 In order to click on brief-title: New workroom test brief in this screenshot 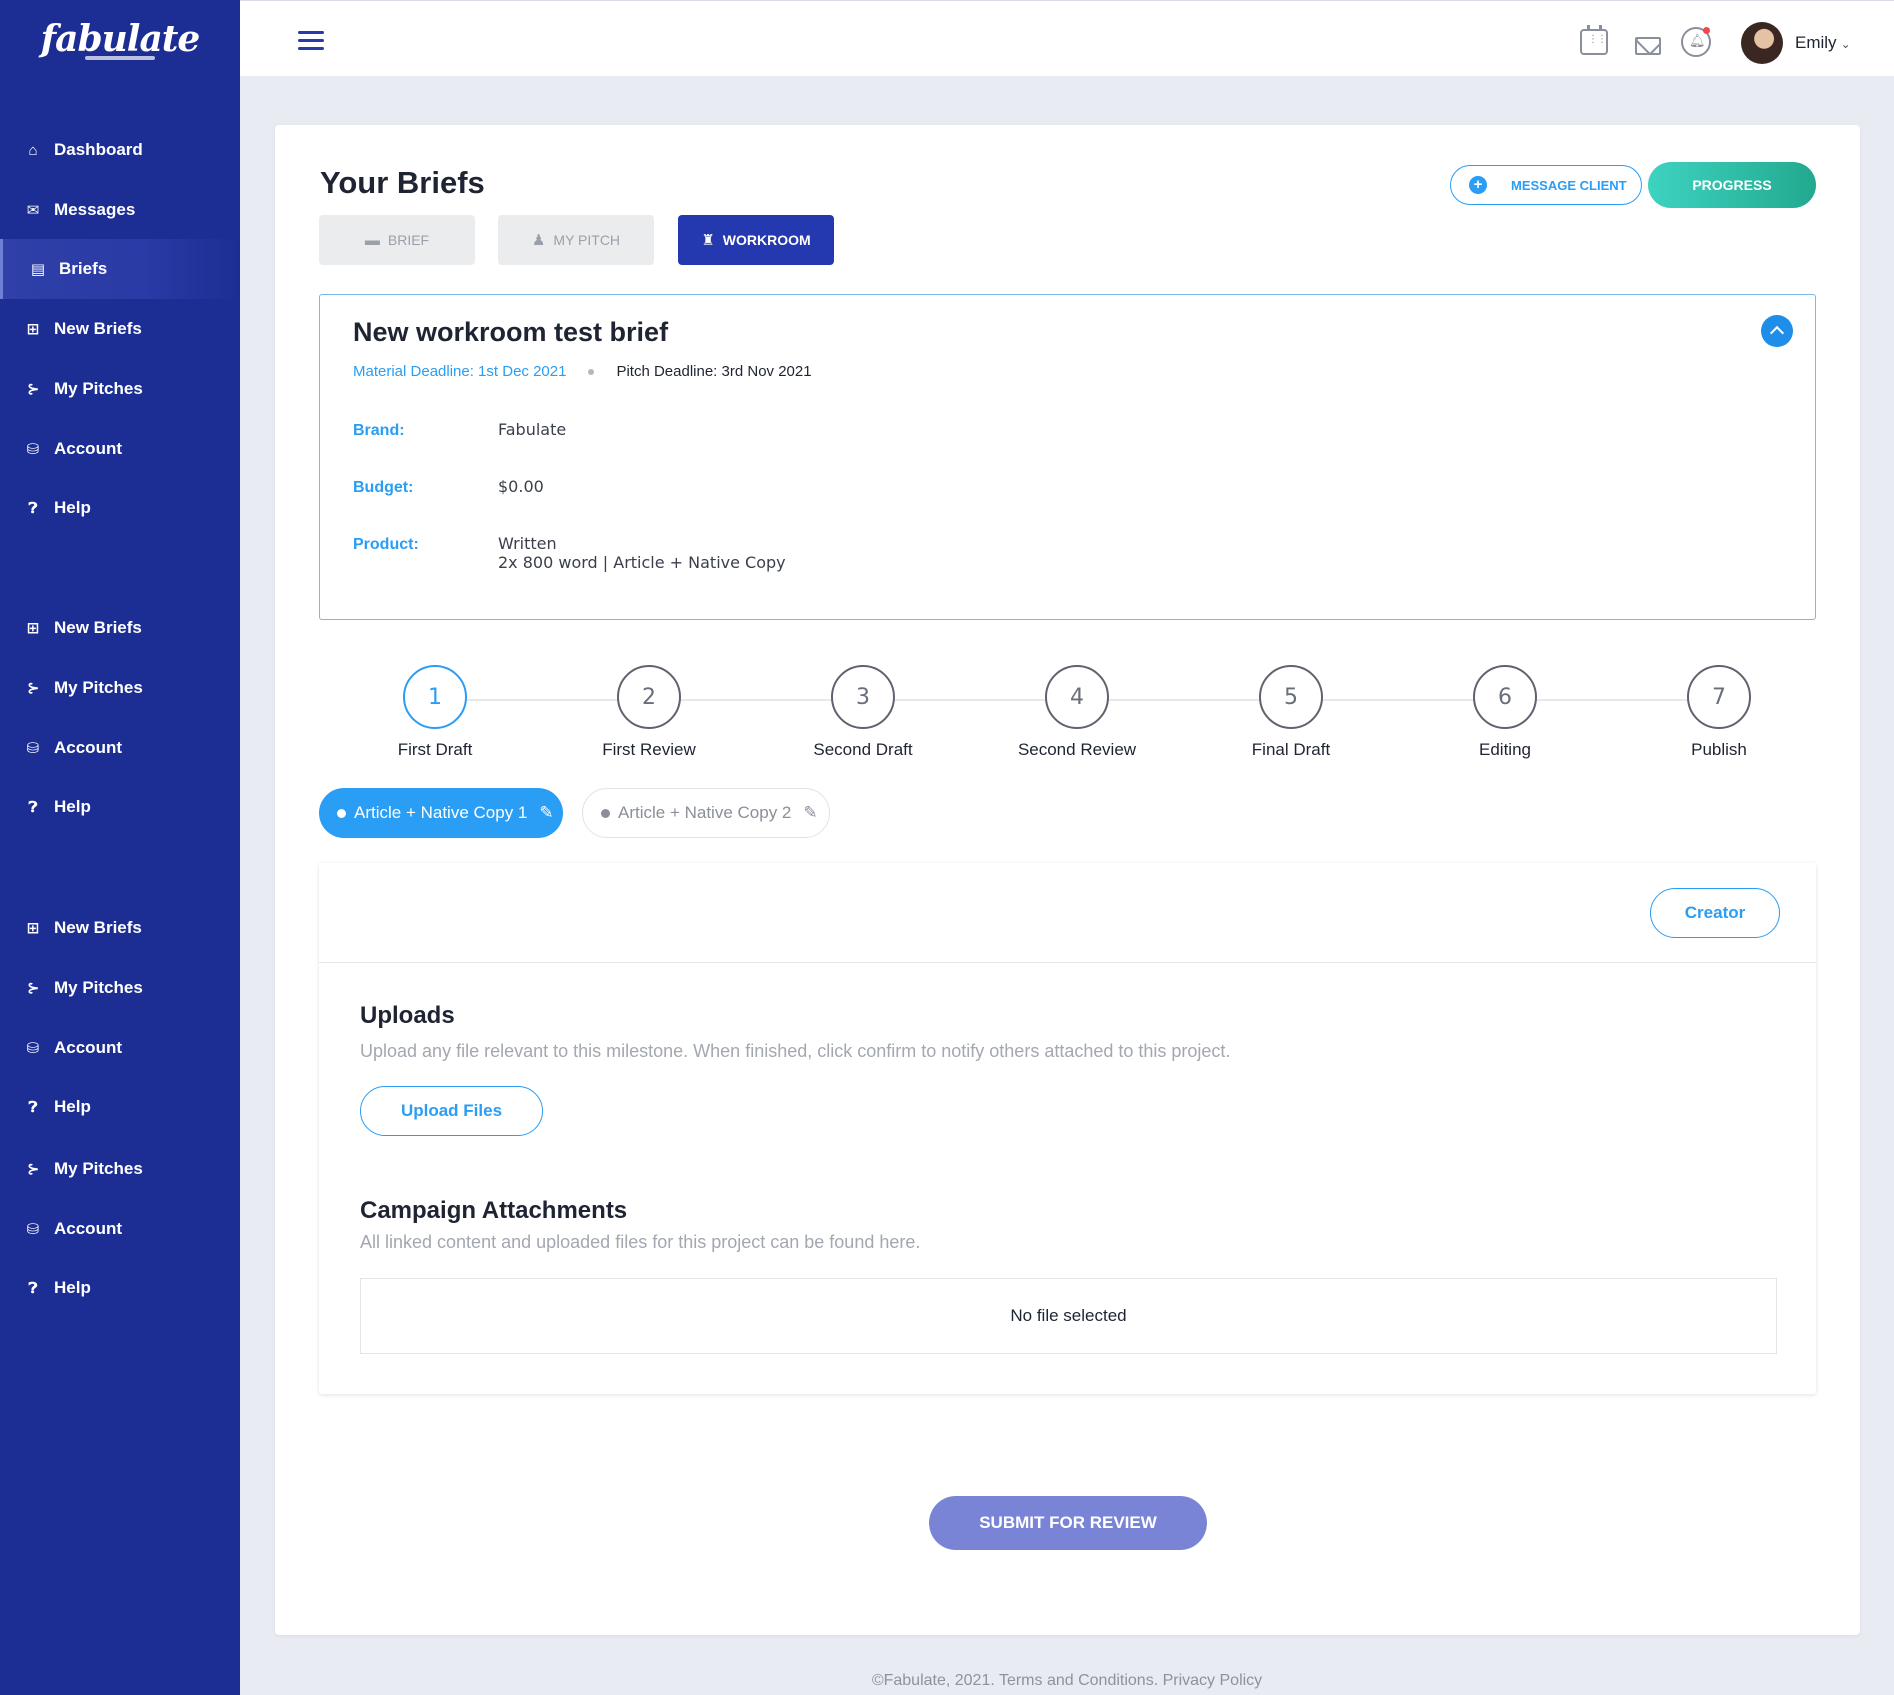, I will do `click(511, 332)`.